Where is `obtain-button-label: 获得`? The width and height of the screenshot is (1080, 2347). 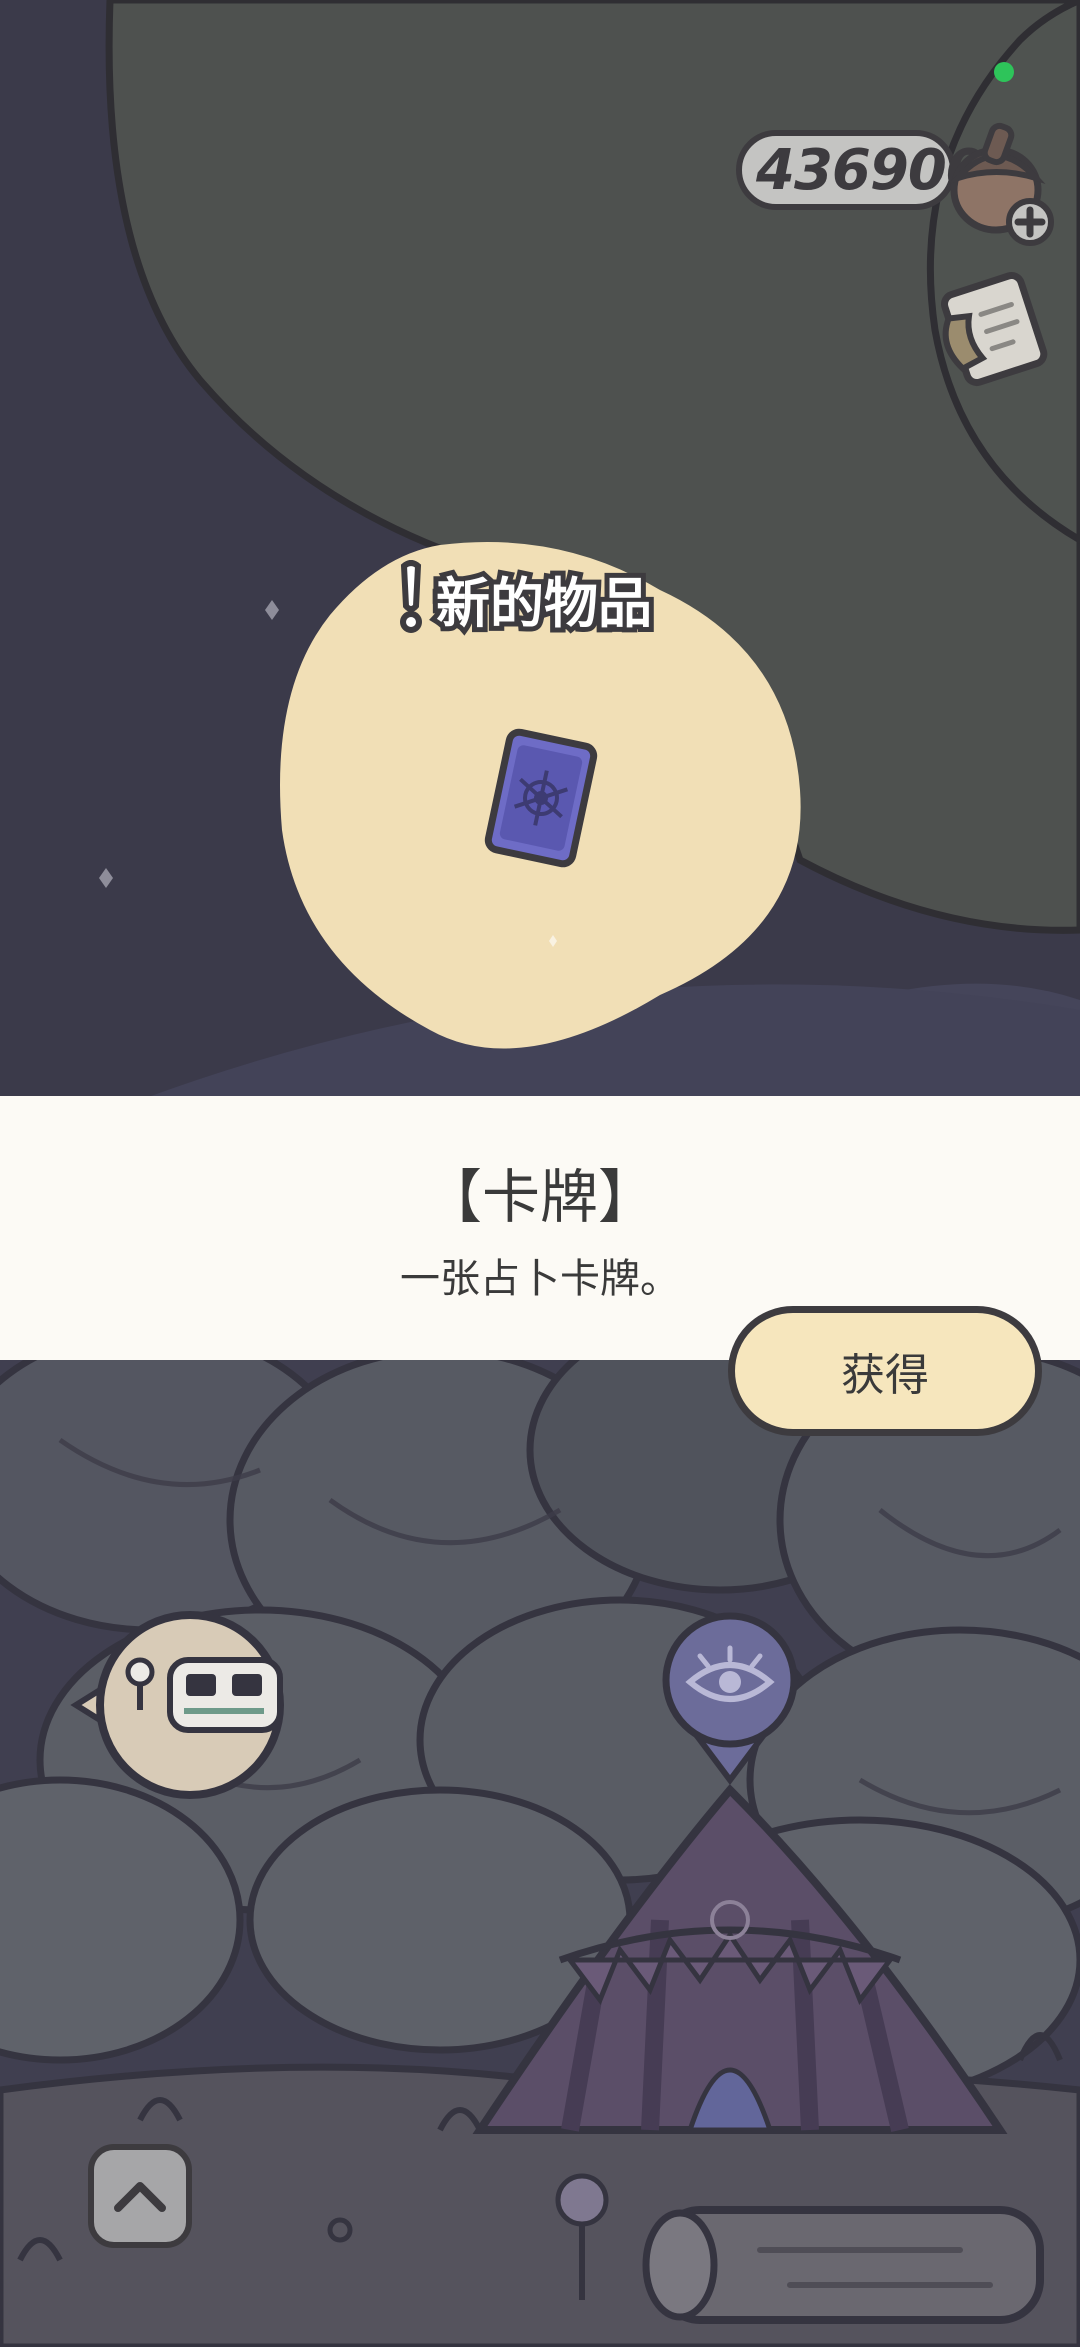
obtain-button-label: 获得 is located at coordinates (885, 1375).